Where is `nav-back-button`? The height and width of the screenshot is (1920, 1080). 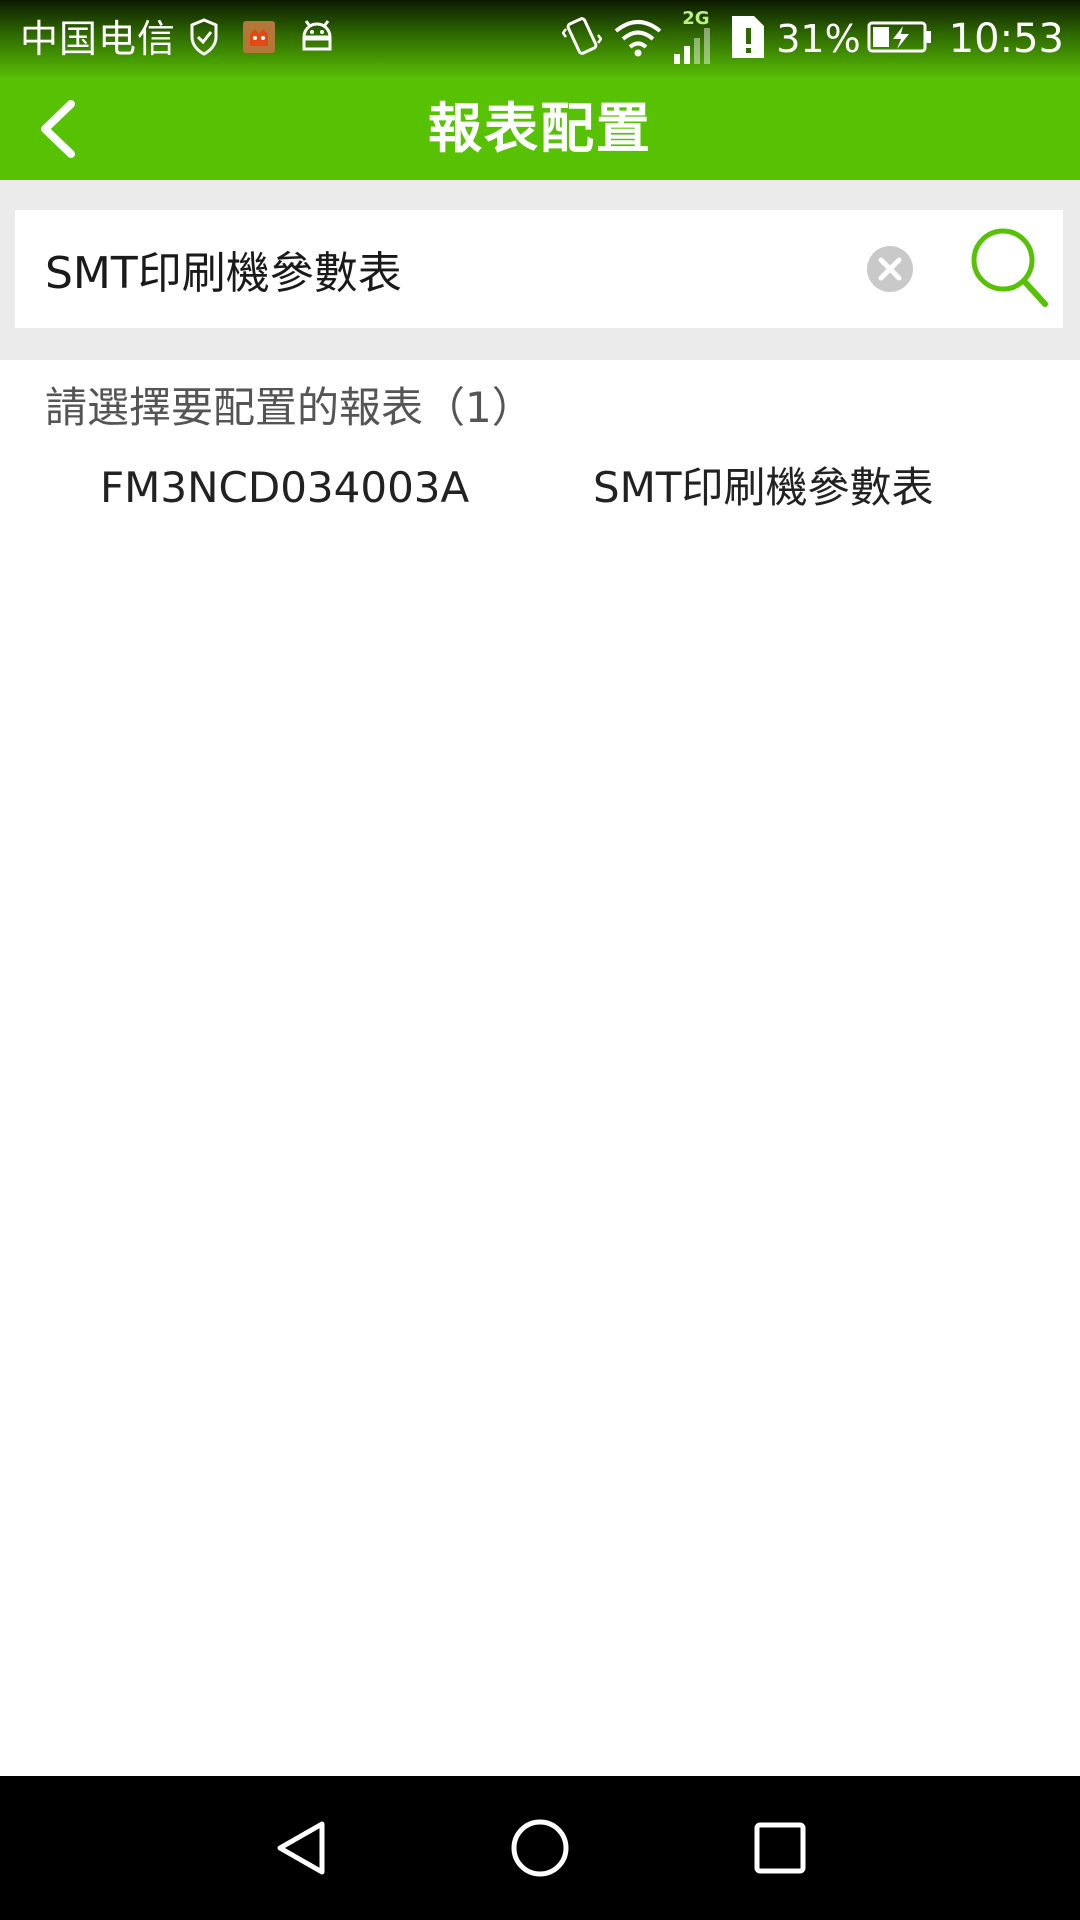
nav-back-button is located at coordinates (300, 1848).